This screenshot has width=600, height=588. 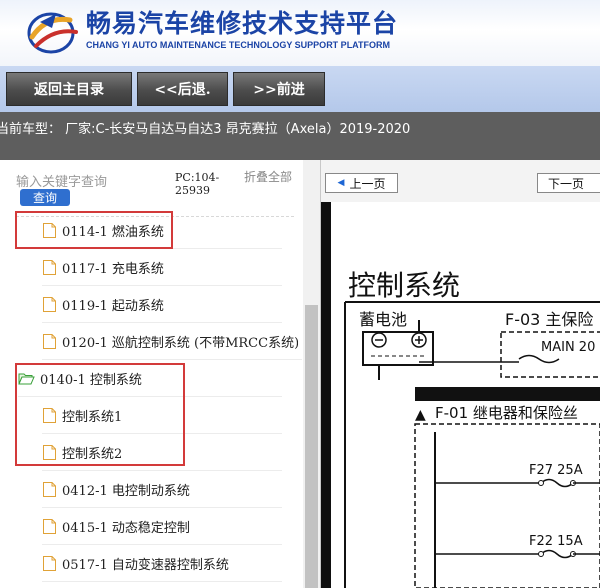 What do you see at coordinates (242, 23) in the screenshot?
I see `brand-title: 畅易汽车维修技术支持平台` at bounding box center [242, 23].